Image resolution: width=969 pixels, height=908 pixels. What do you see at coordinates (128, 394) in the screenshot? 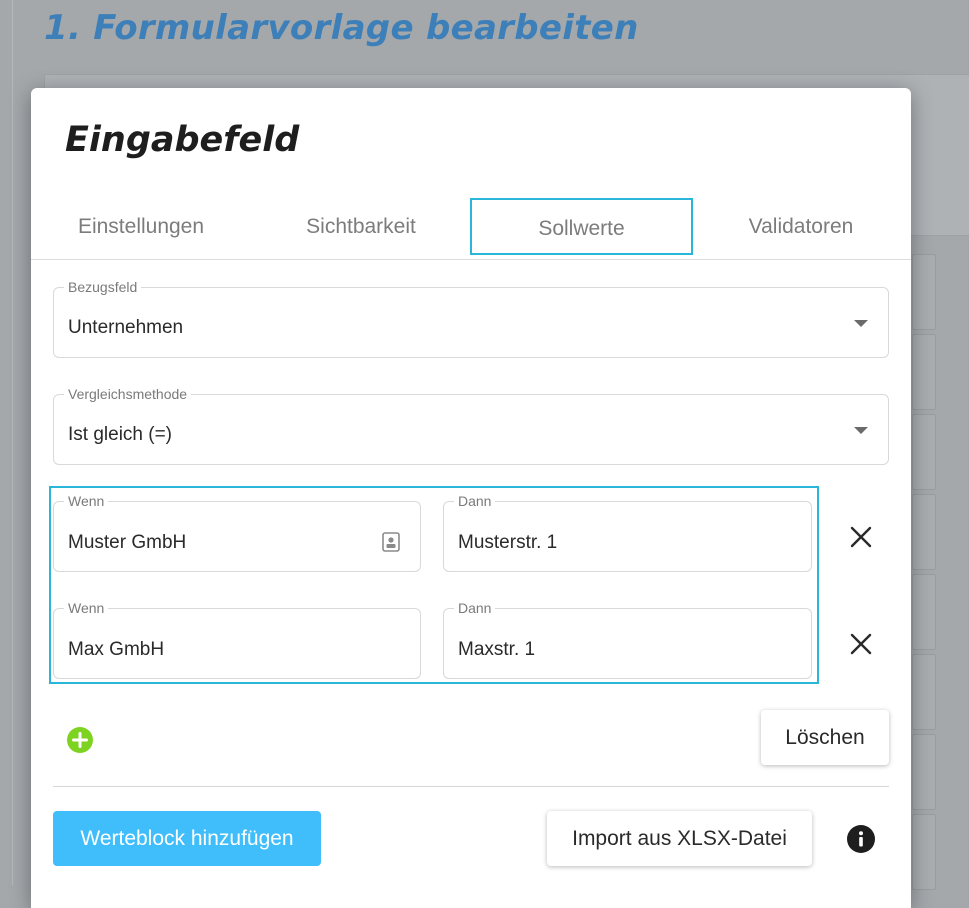
I see `comparison-method-label: Vergleichsmethode` at bounding box center [128, 394].